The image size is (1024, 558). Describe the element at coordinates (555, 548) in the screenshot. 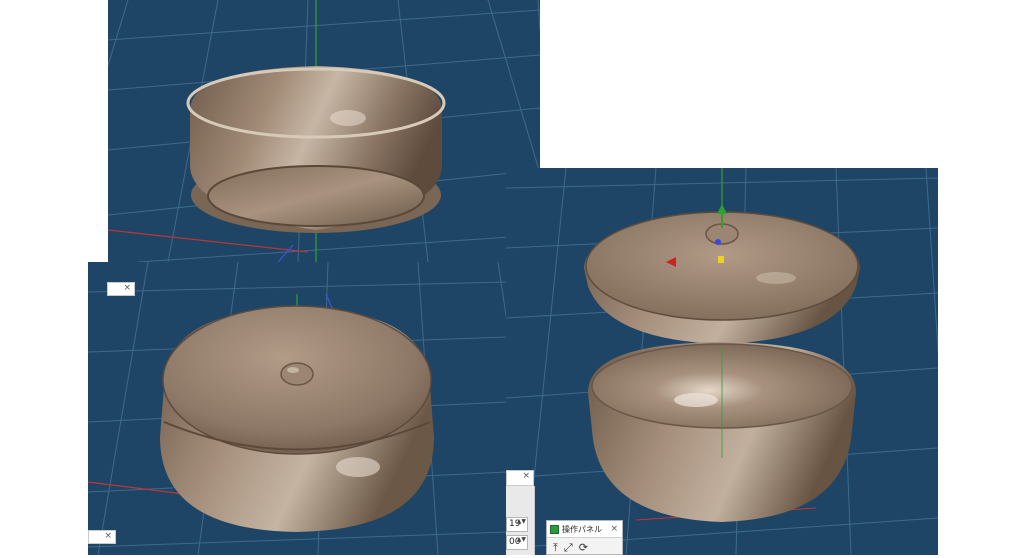

I see `move-tool-icon: ⤒` at that location.